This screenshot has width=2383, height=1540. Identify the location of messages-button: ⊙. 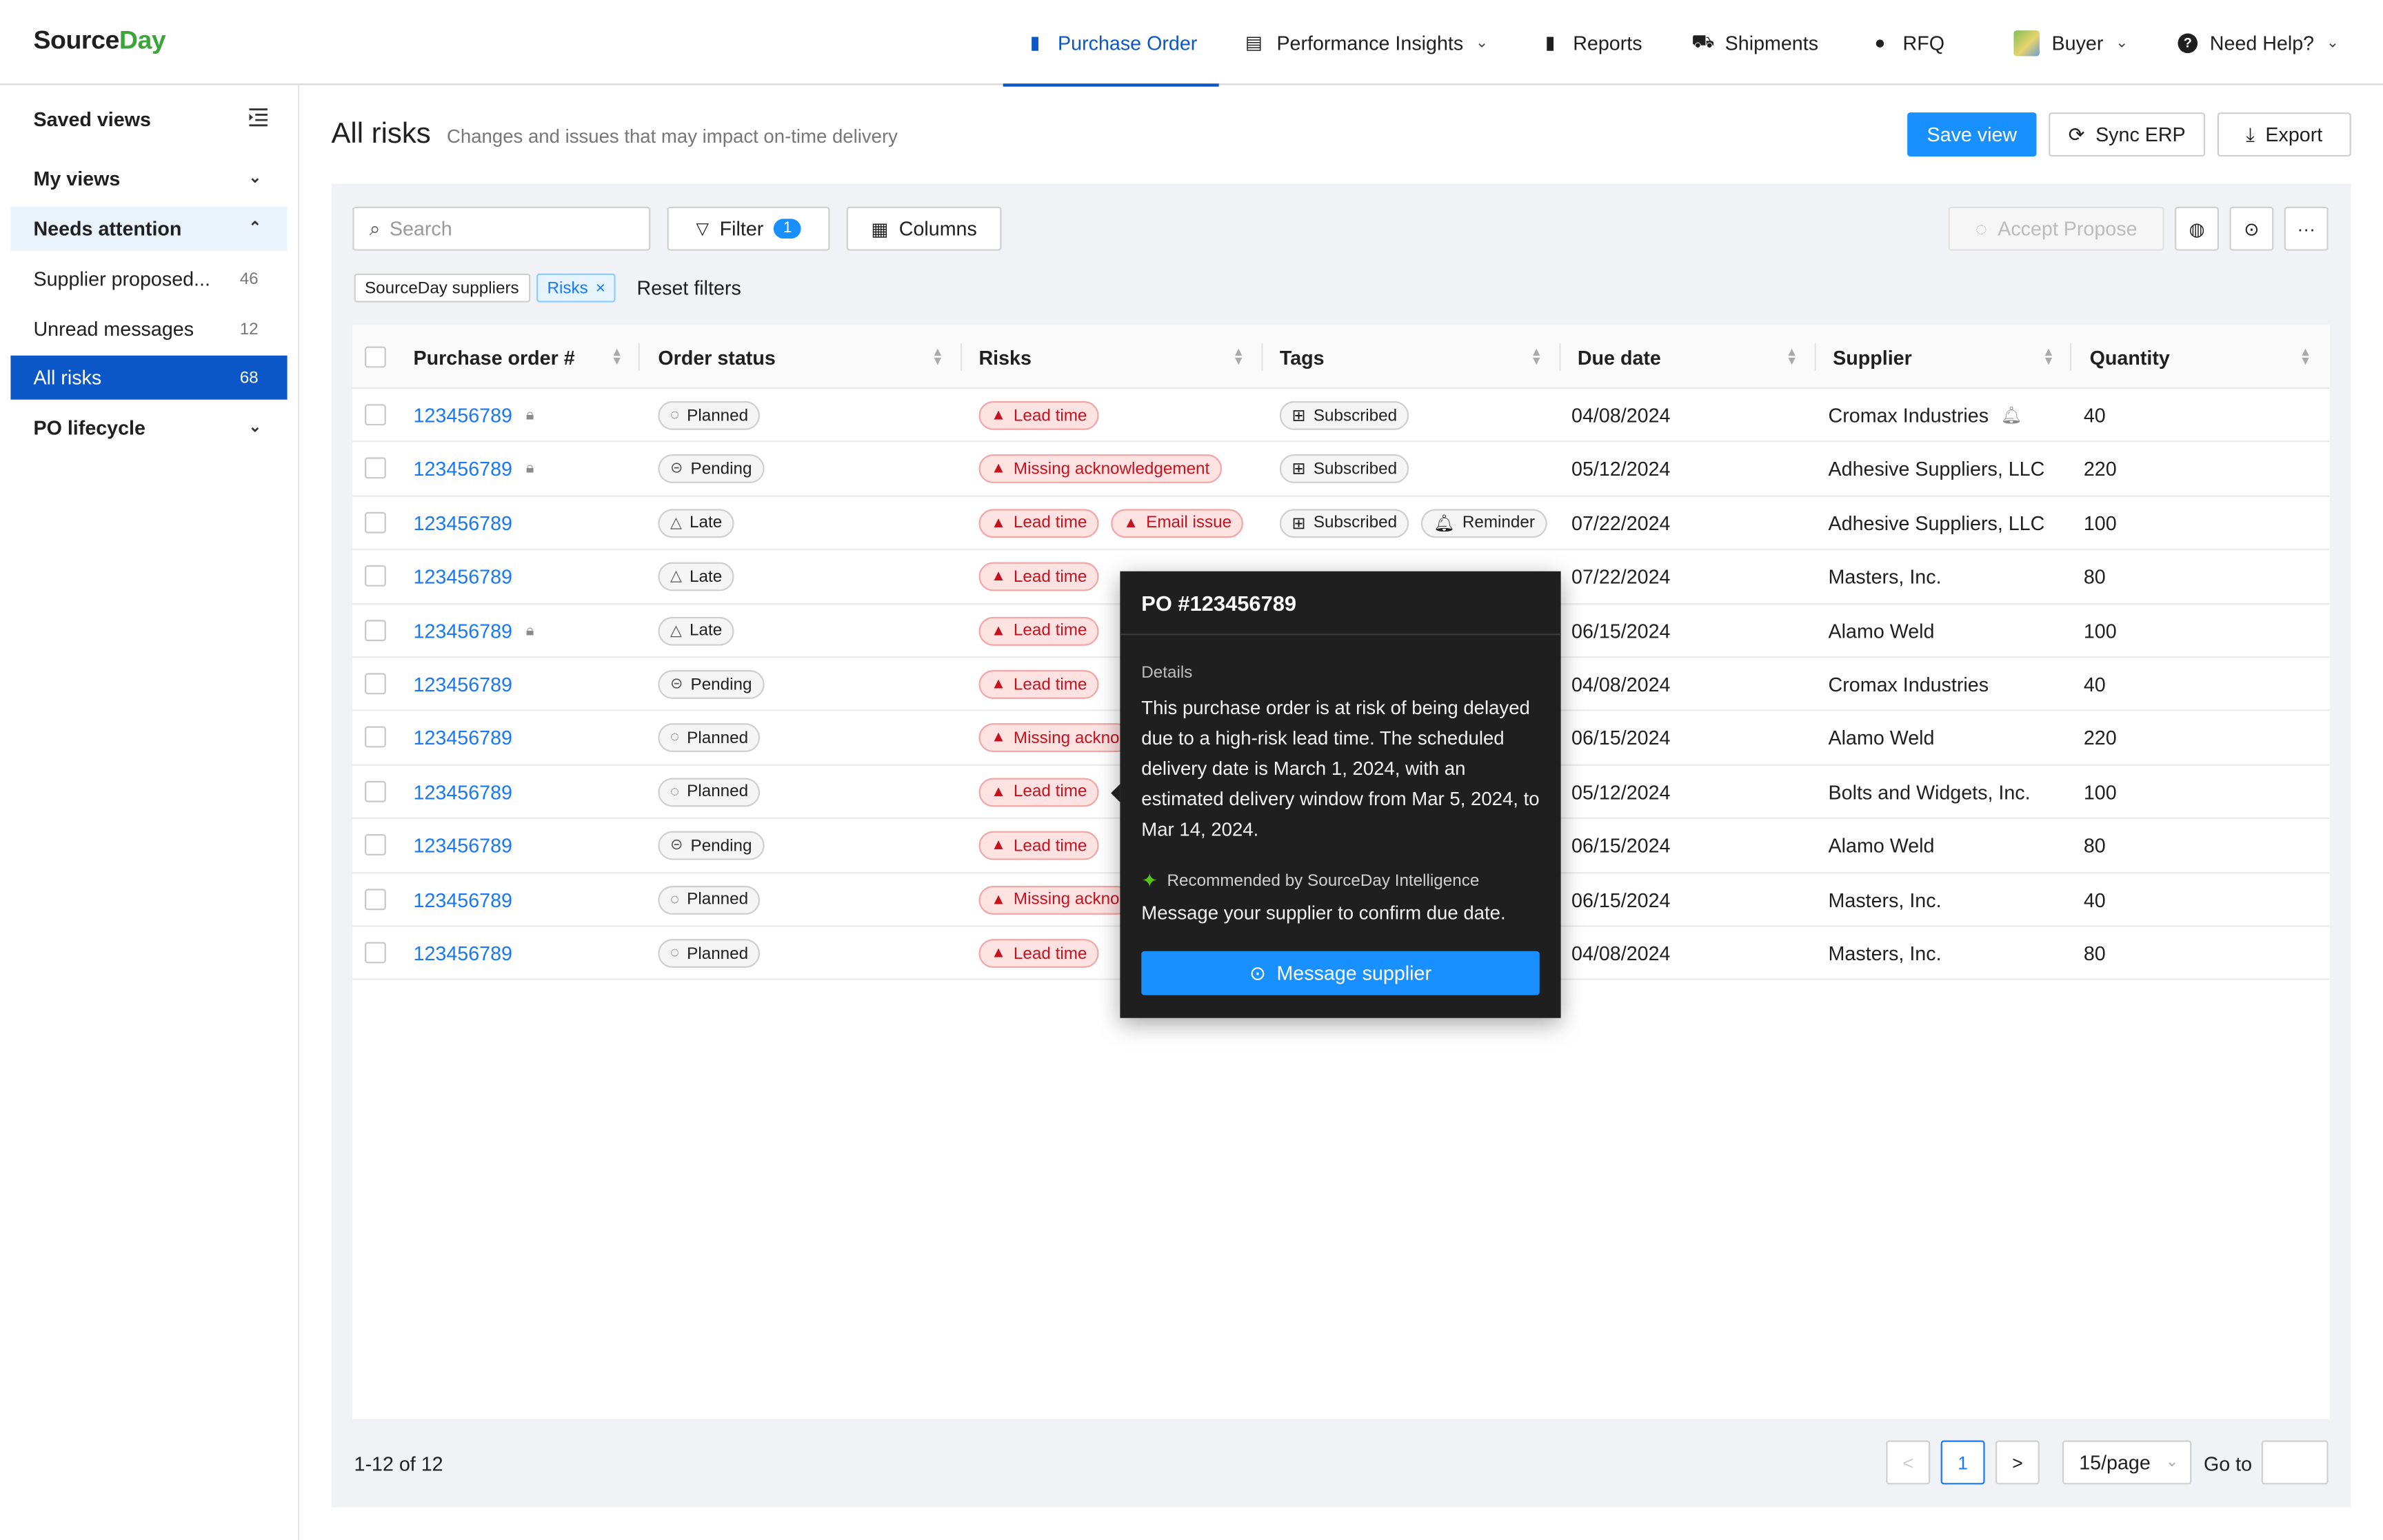
(2251, 229).